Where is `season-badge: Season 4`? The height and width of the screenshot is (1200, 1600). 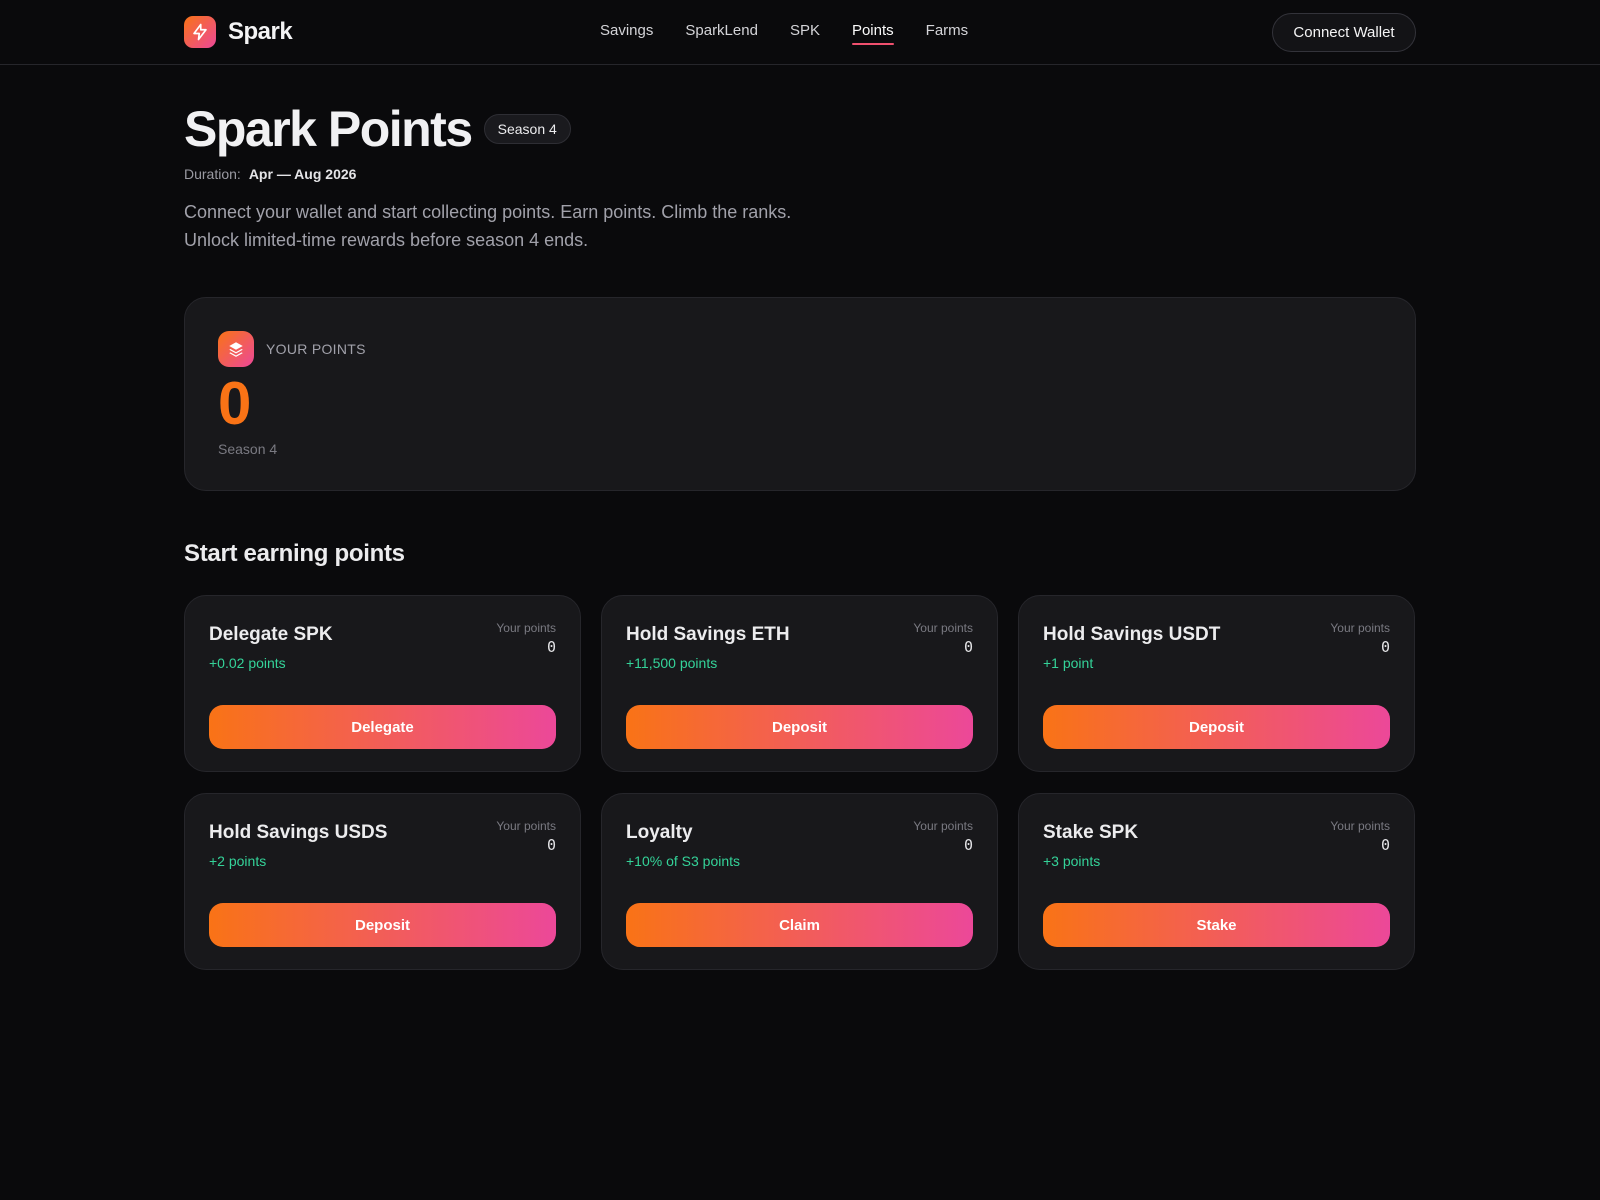
season-badge: Season 4 is located at coordinates (527, 129).